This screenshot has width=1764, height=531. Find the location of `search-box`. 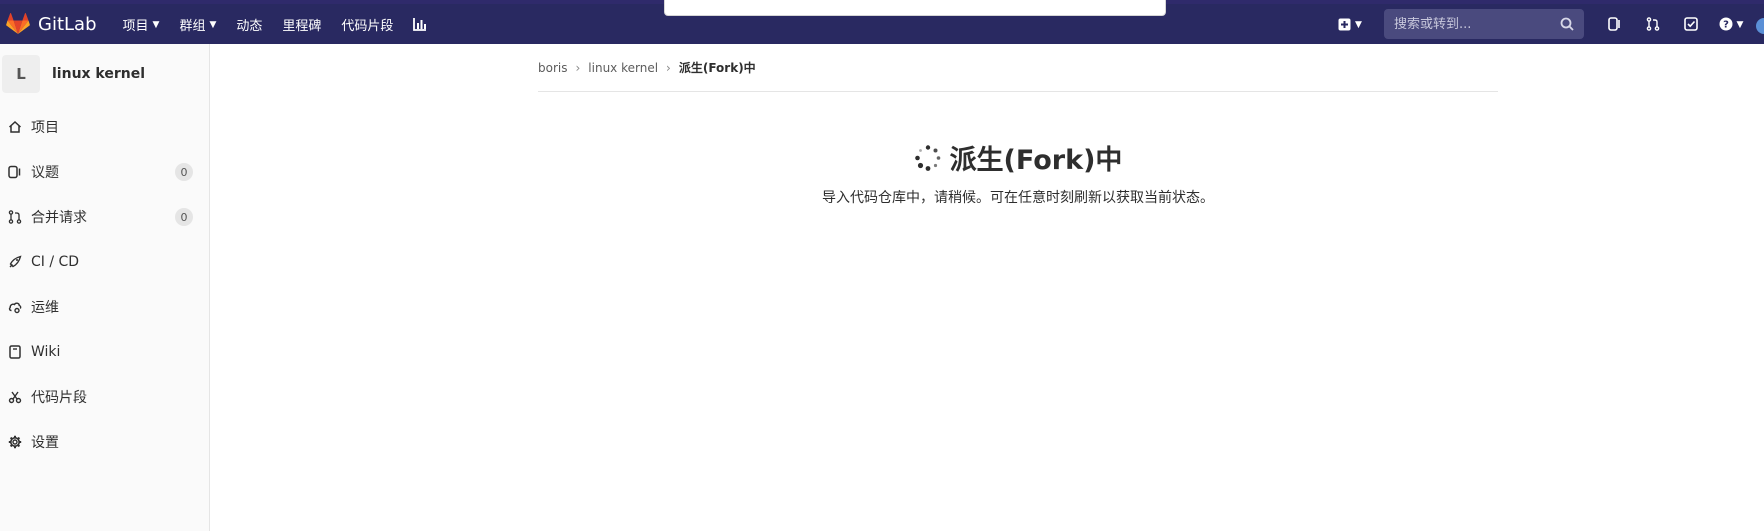

search-box is located at coordinates (1484, 24).